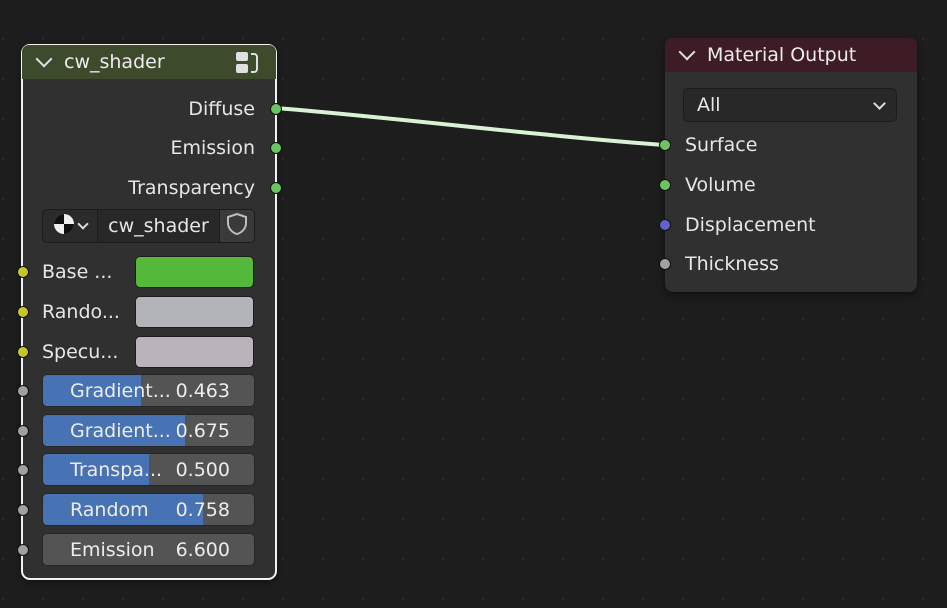 The width and height of the screenshot is (947, 608). I want to click on node-group-name-field: cw_shader, so click(158, 226).